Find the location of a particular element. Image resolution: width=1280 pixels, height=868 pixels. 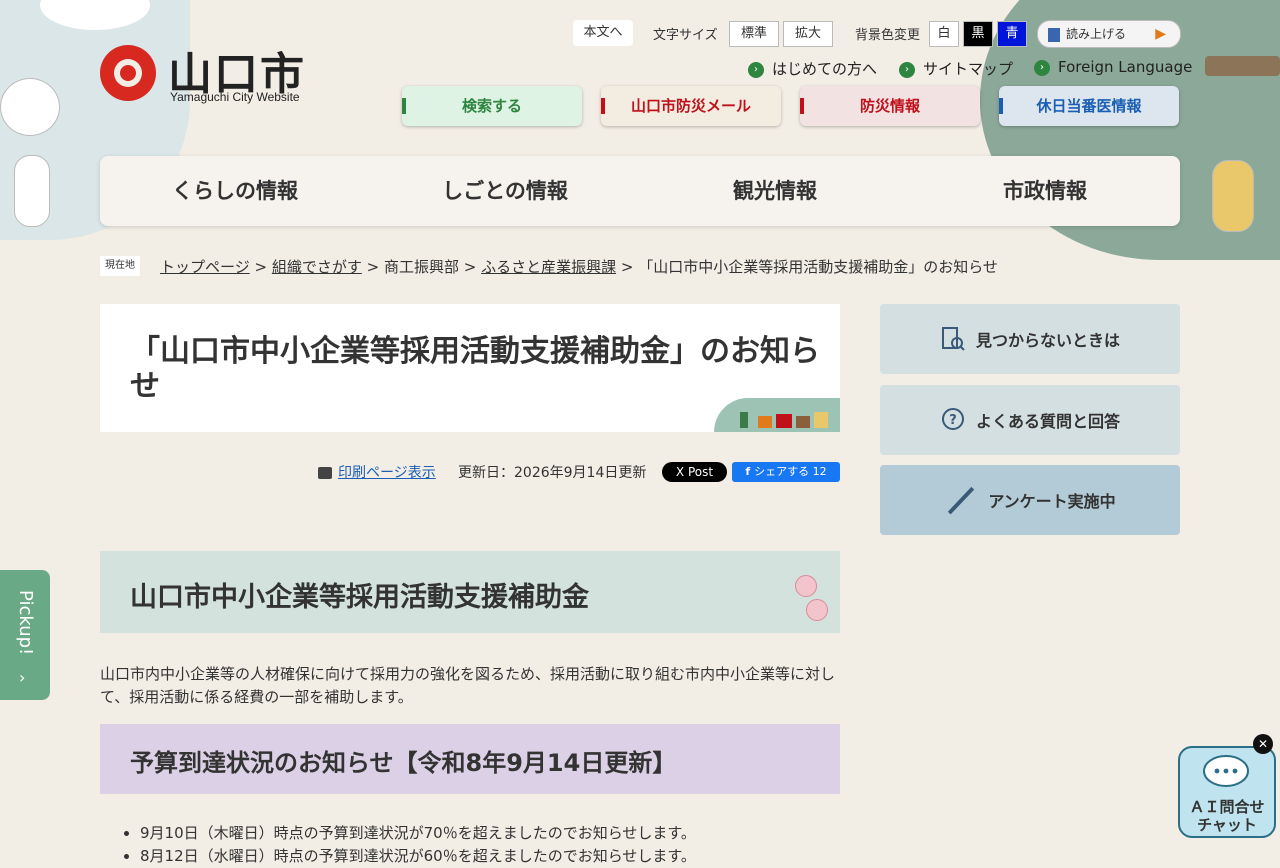

faq-button: ? よくある質問と回答 is located at coordinates (1030, 420).